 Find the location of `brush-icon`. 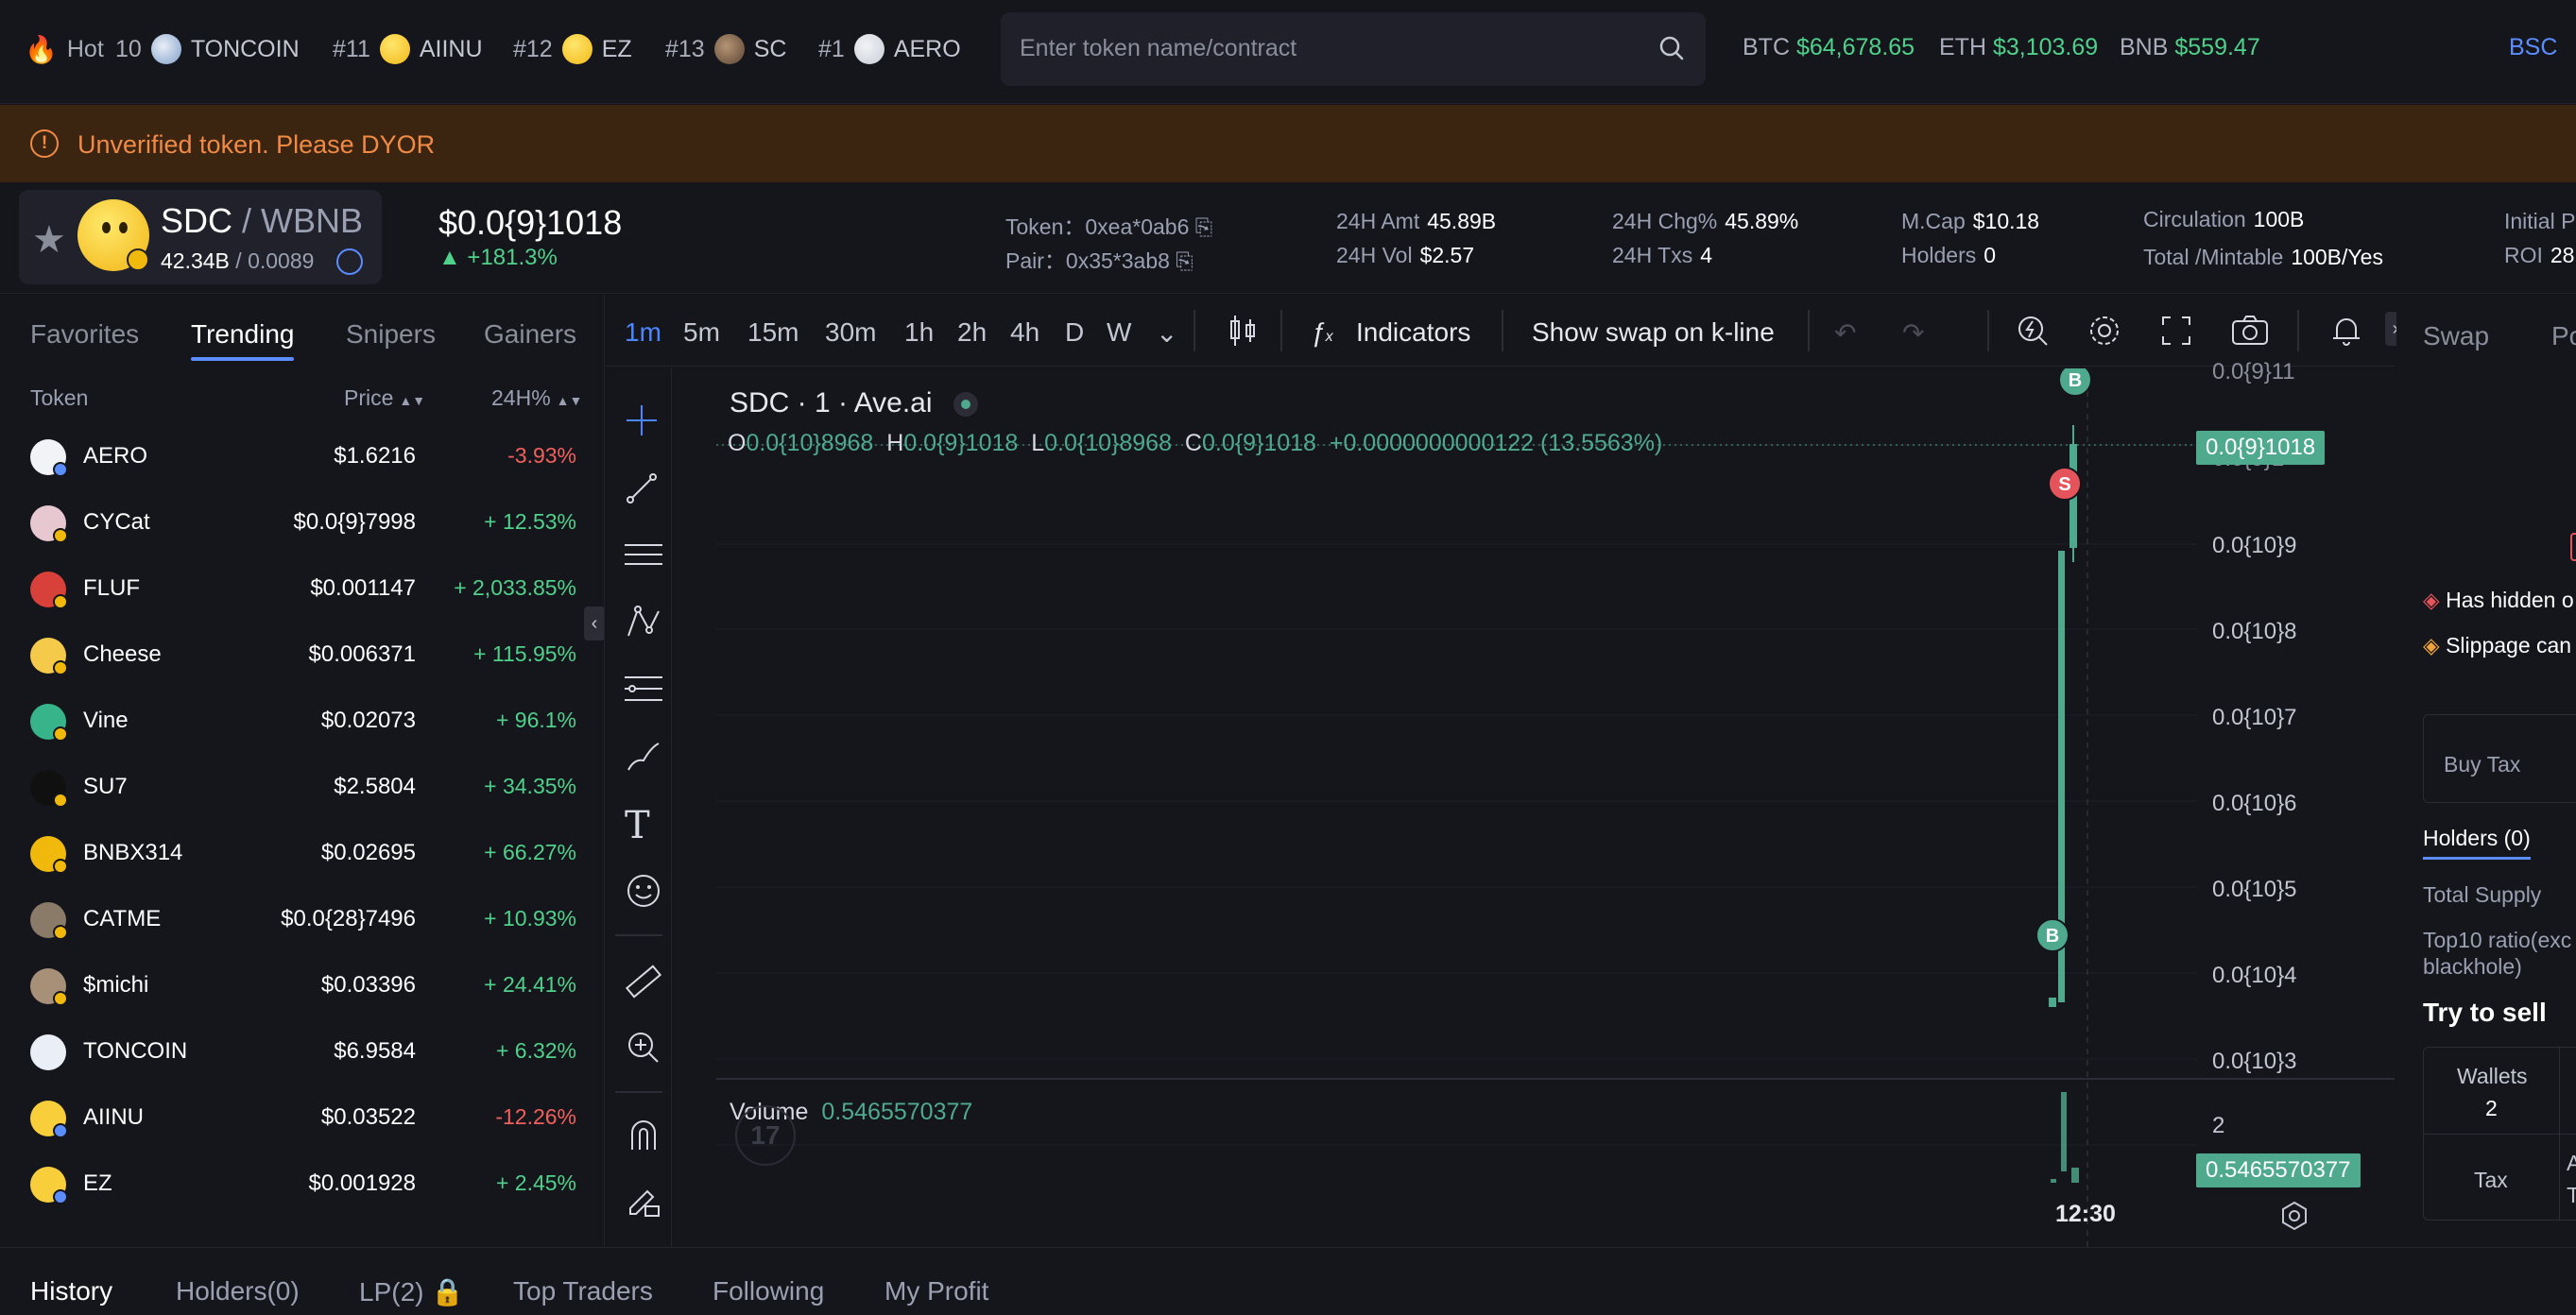

brush-icon is located at coordinates (643, 759).